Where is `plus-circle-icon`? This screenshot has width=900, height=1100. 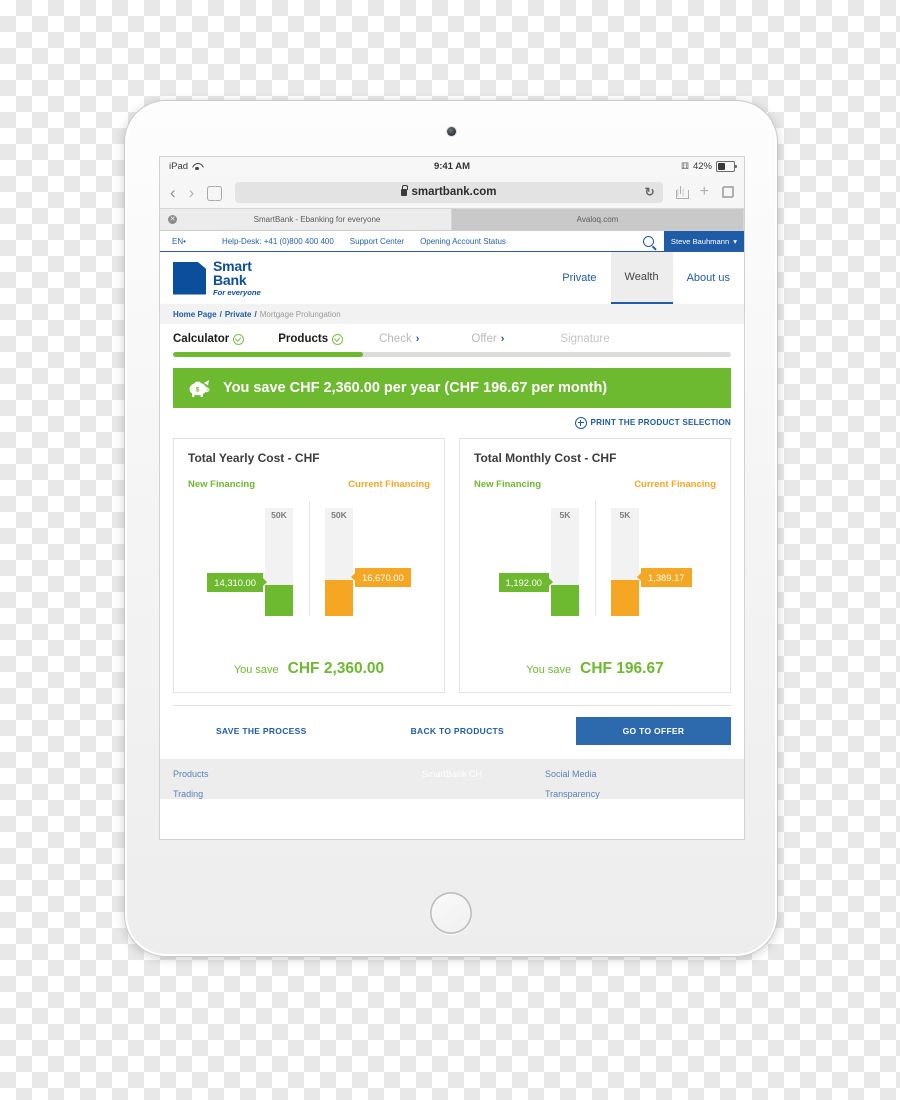
plus-circle-icon is located at coordinates (580, 422).